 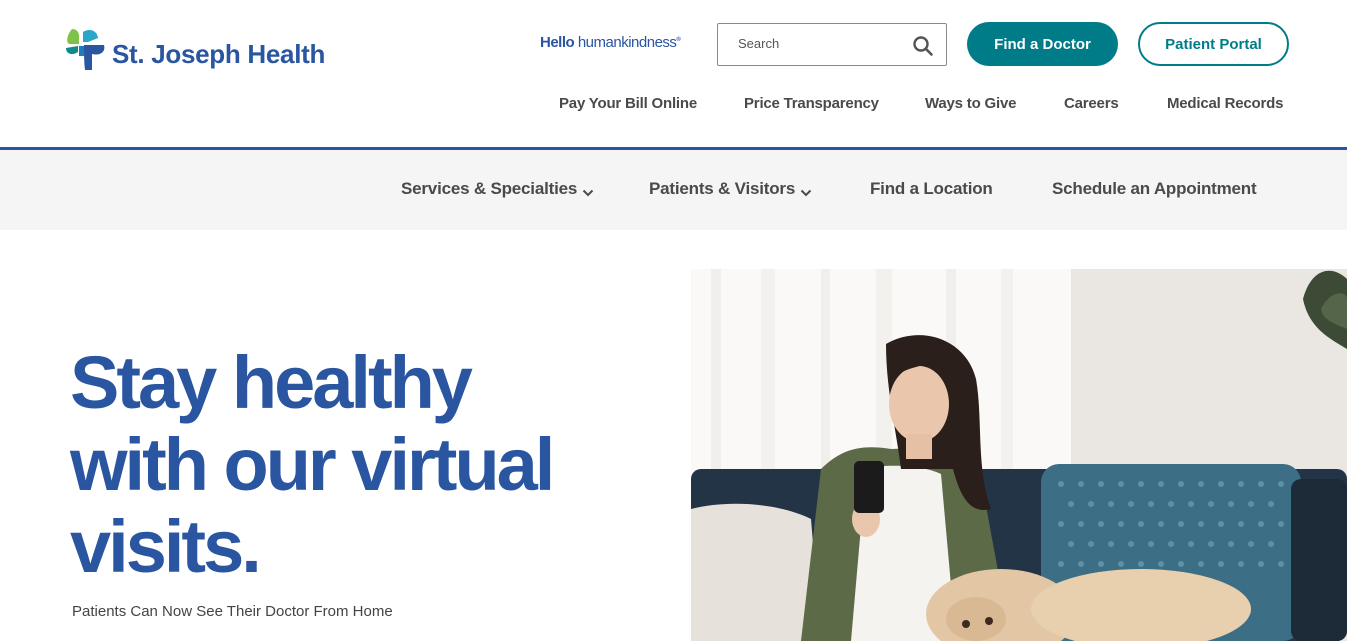 What do you see at coordinates (1213, 44) in the screenshot?
I see `patient-portal-button: Patient Portal` at bounding box center [1213, 44].